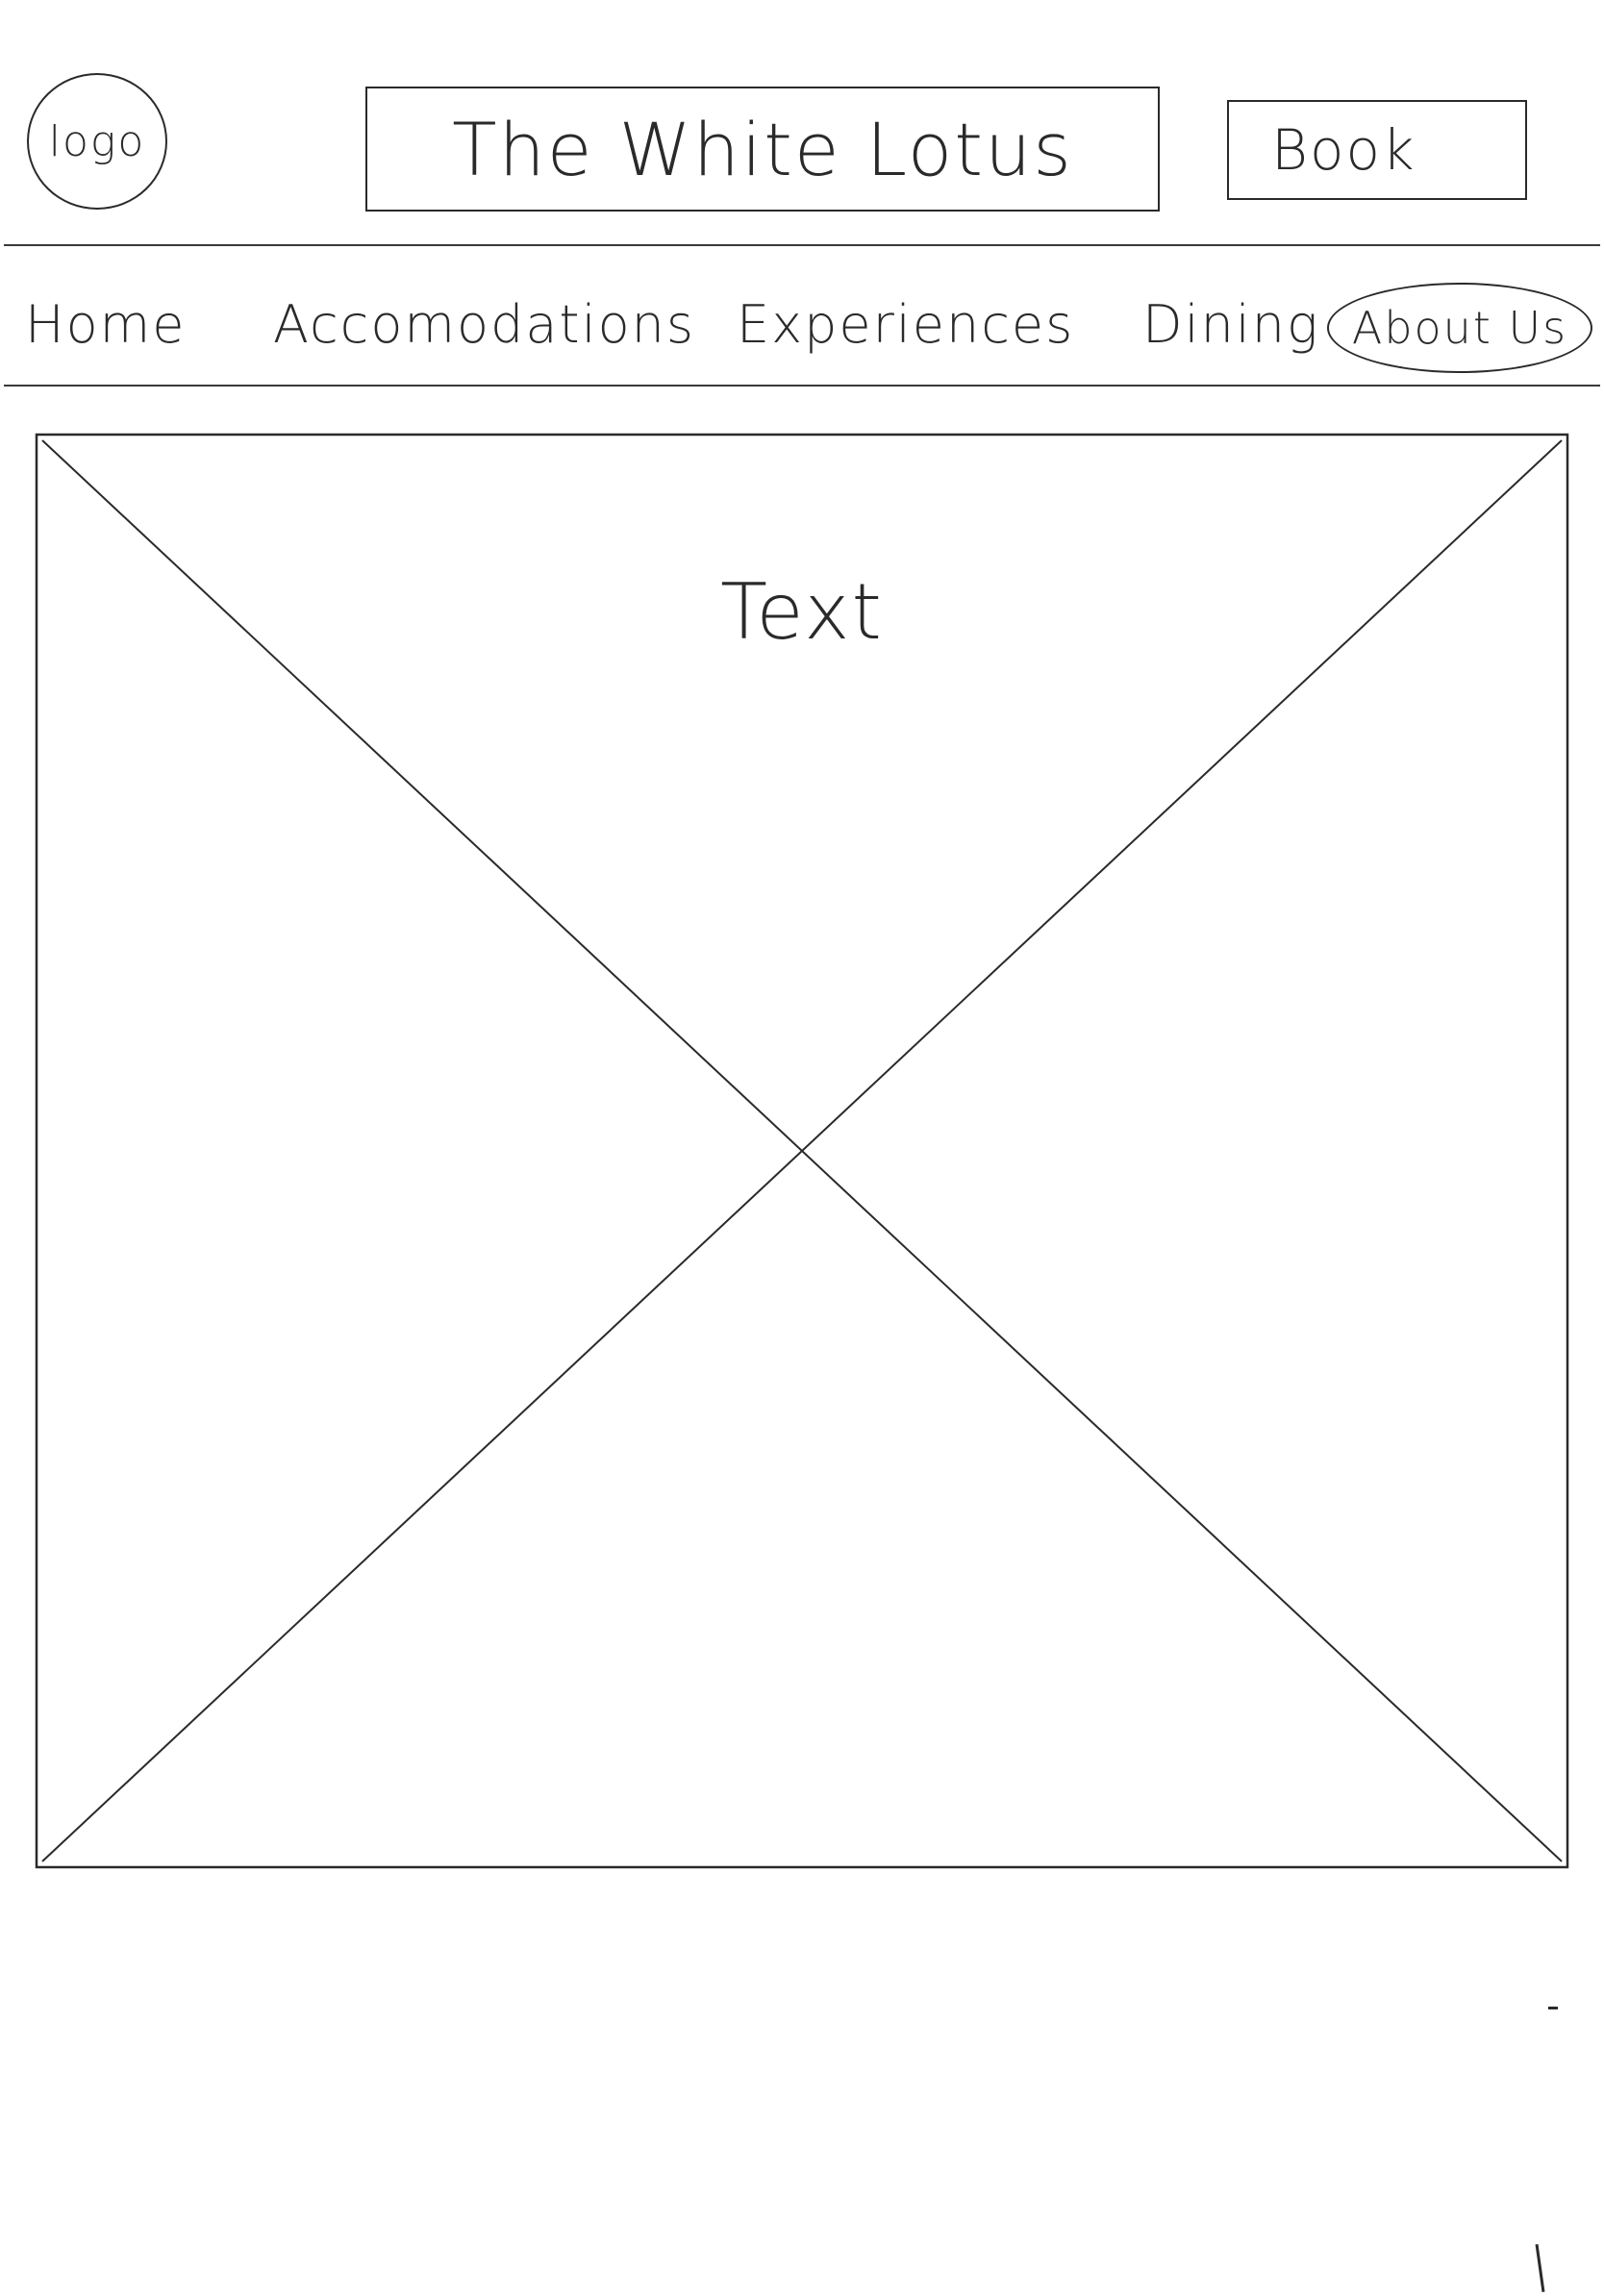  Describe the element at coordinates (484, 324) in the screenshot. I see `nav-item-accommodations: Accomodations` at that location.